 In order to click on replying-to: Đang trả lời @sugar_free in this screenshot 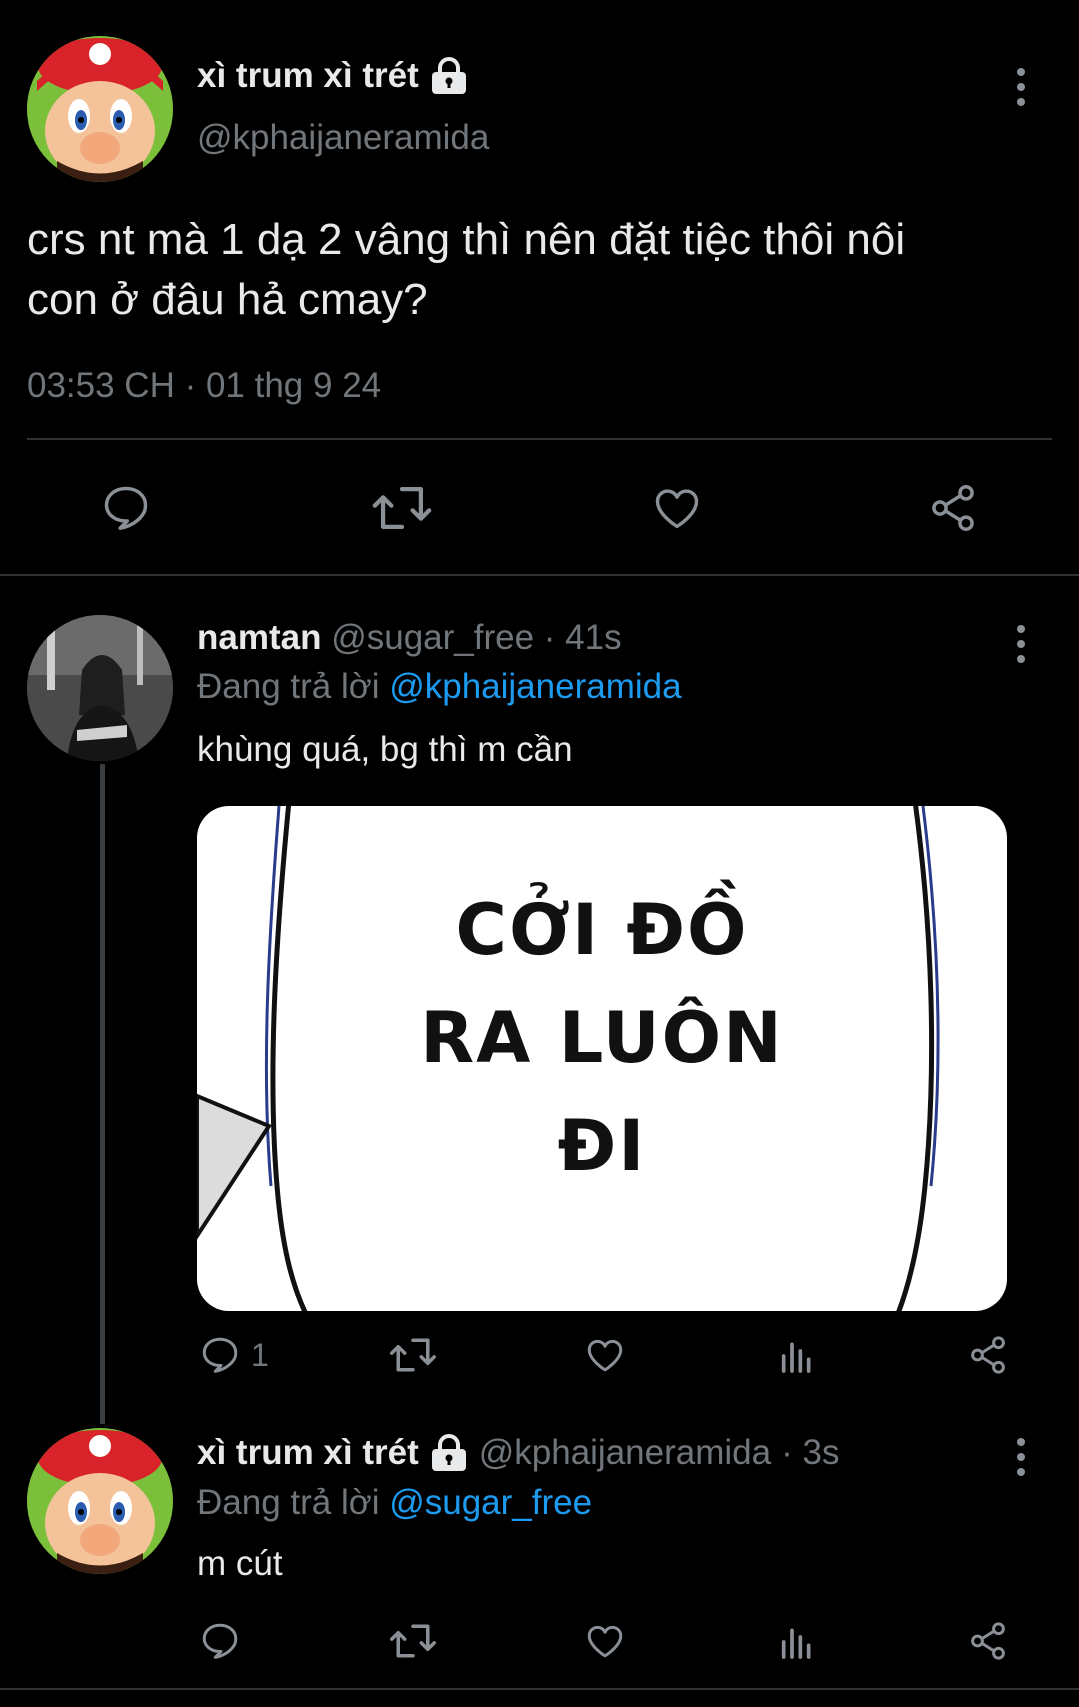, I will do `click(394, 1503)`.